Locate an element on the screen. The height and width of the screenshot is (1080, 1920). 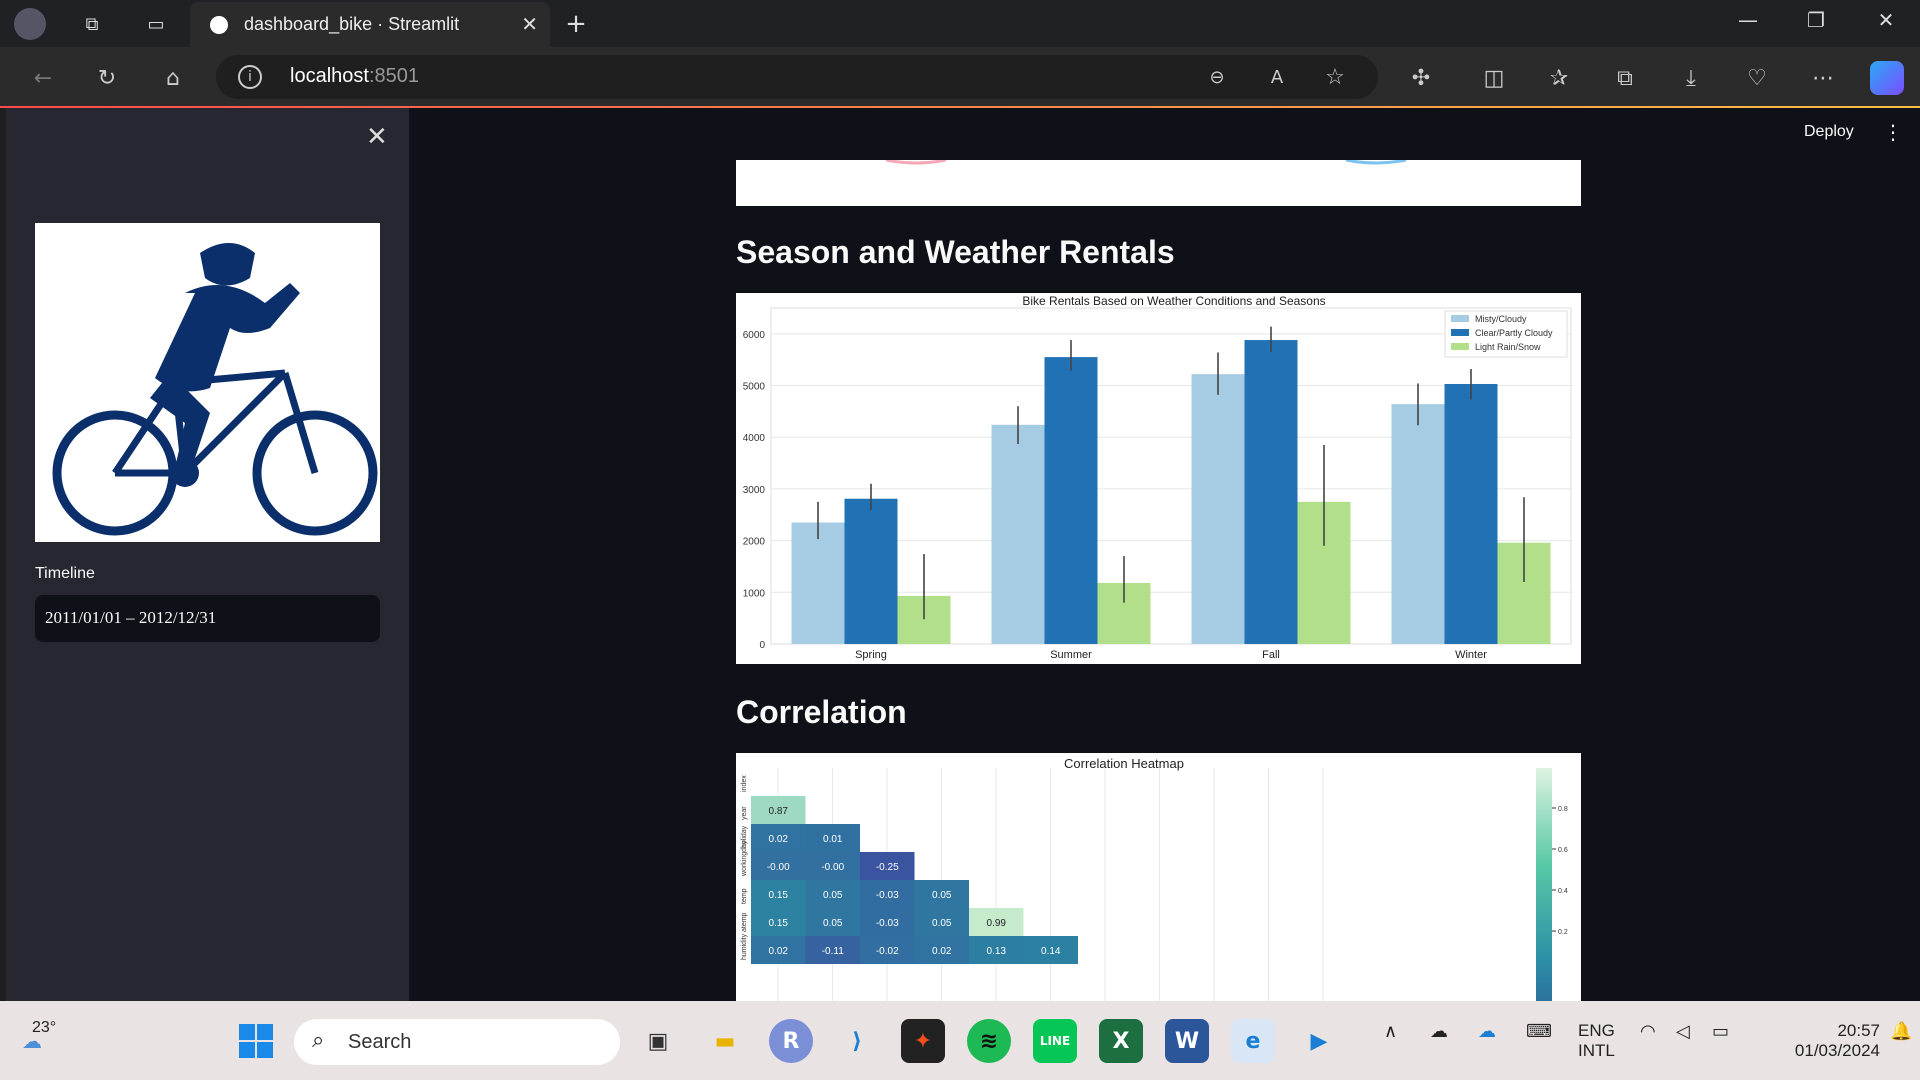
colorbar-tick-label: 0.8 is located at coordinates (1563, 809).